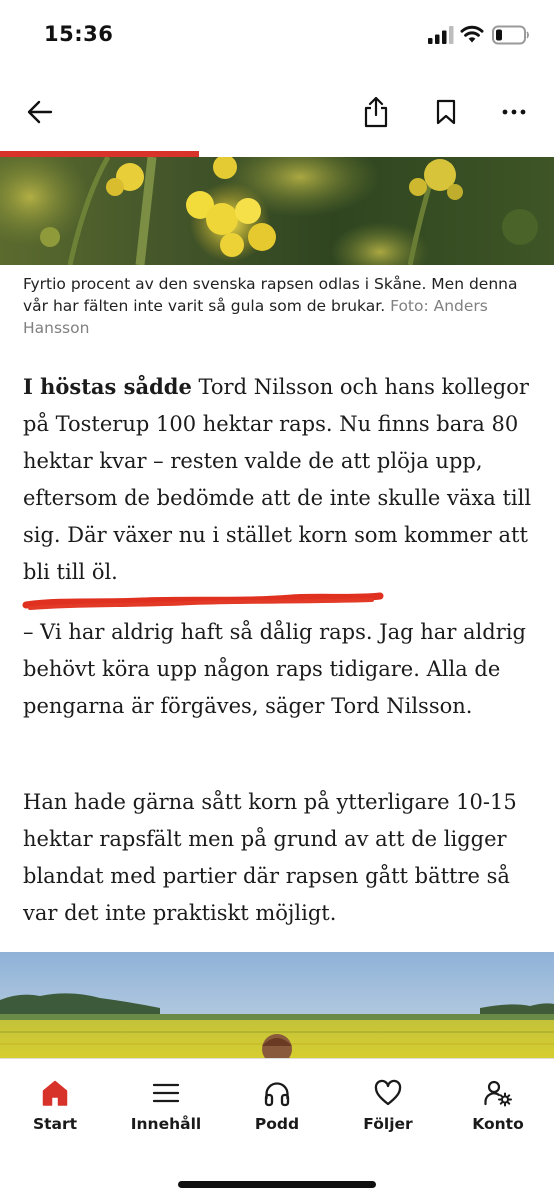 This screenshot has width=554, height=1200. What do you see at coordinates (277, 112) in the screenshot?
I see `article-toolbar` at bounding box center [277, 112].